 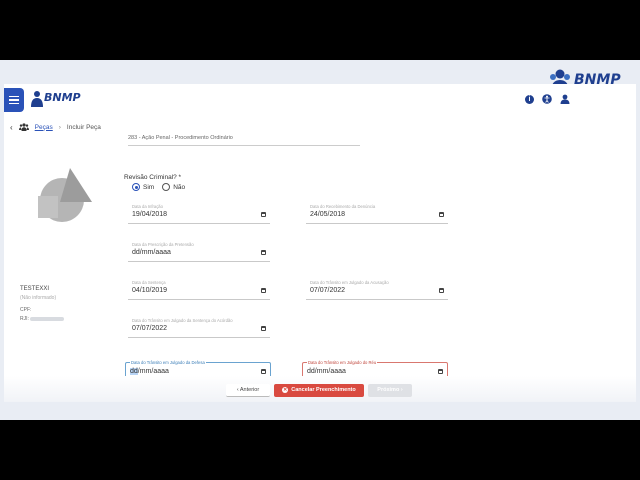 What do you see at coordinates (47, 319) in the screenshot?
I see `rji-value-redacted` at bounding box center [47, 319].